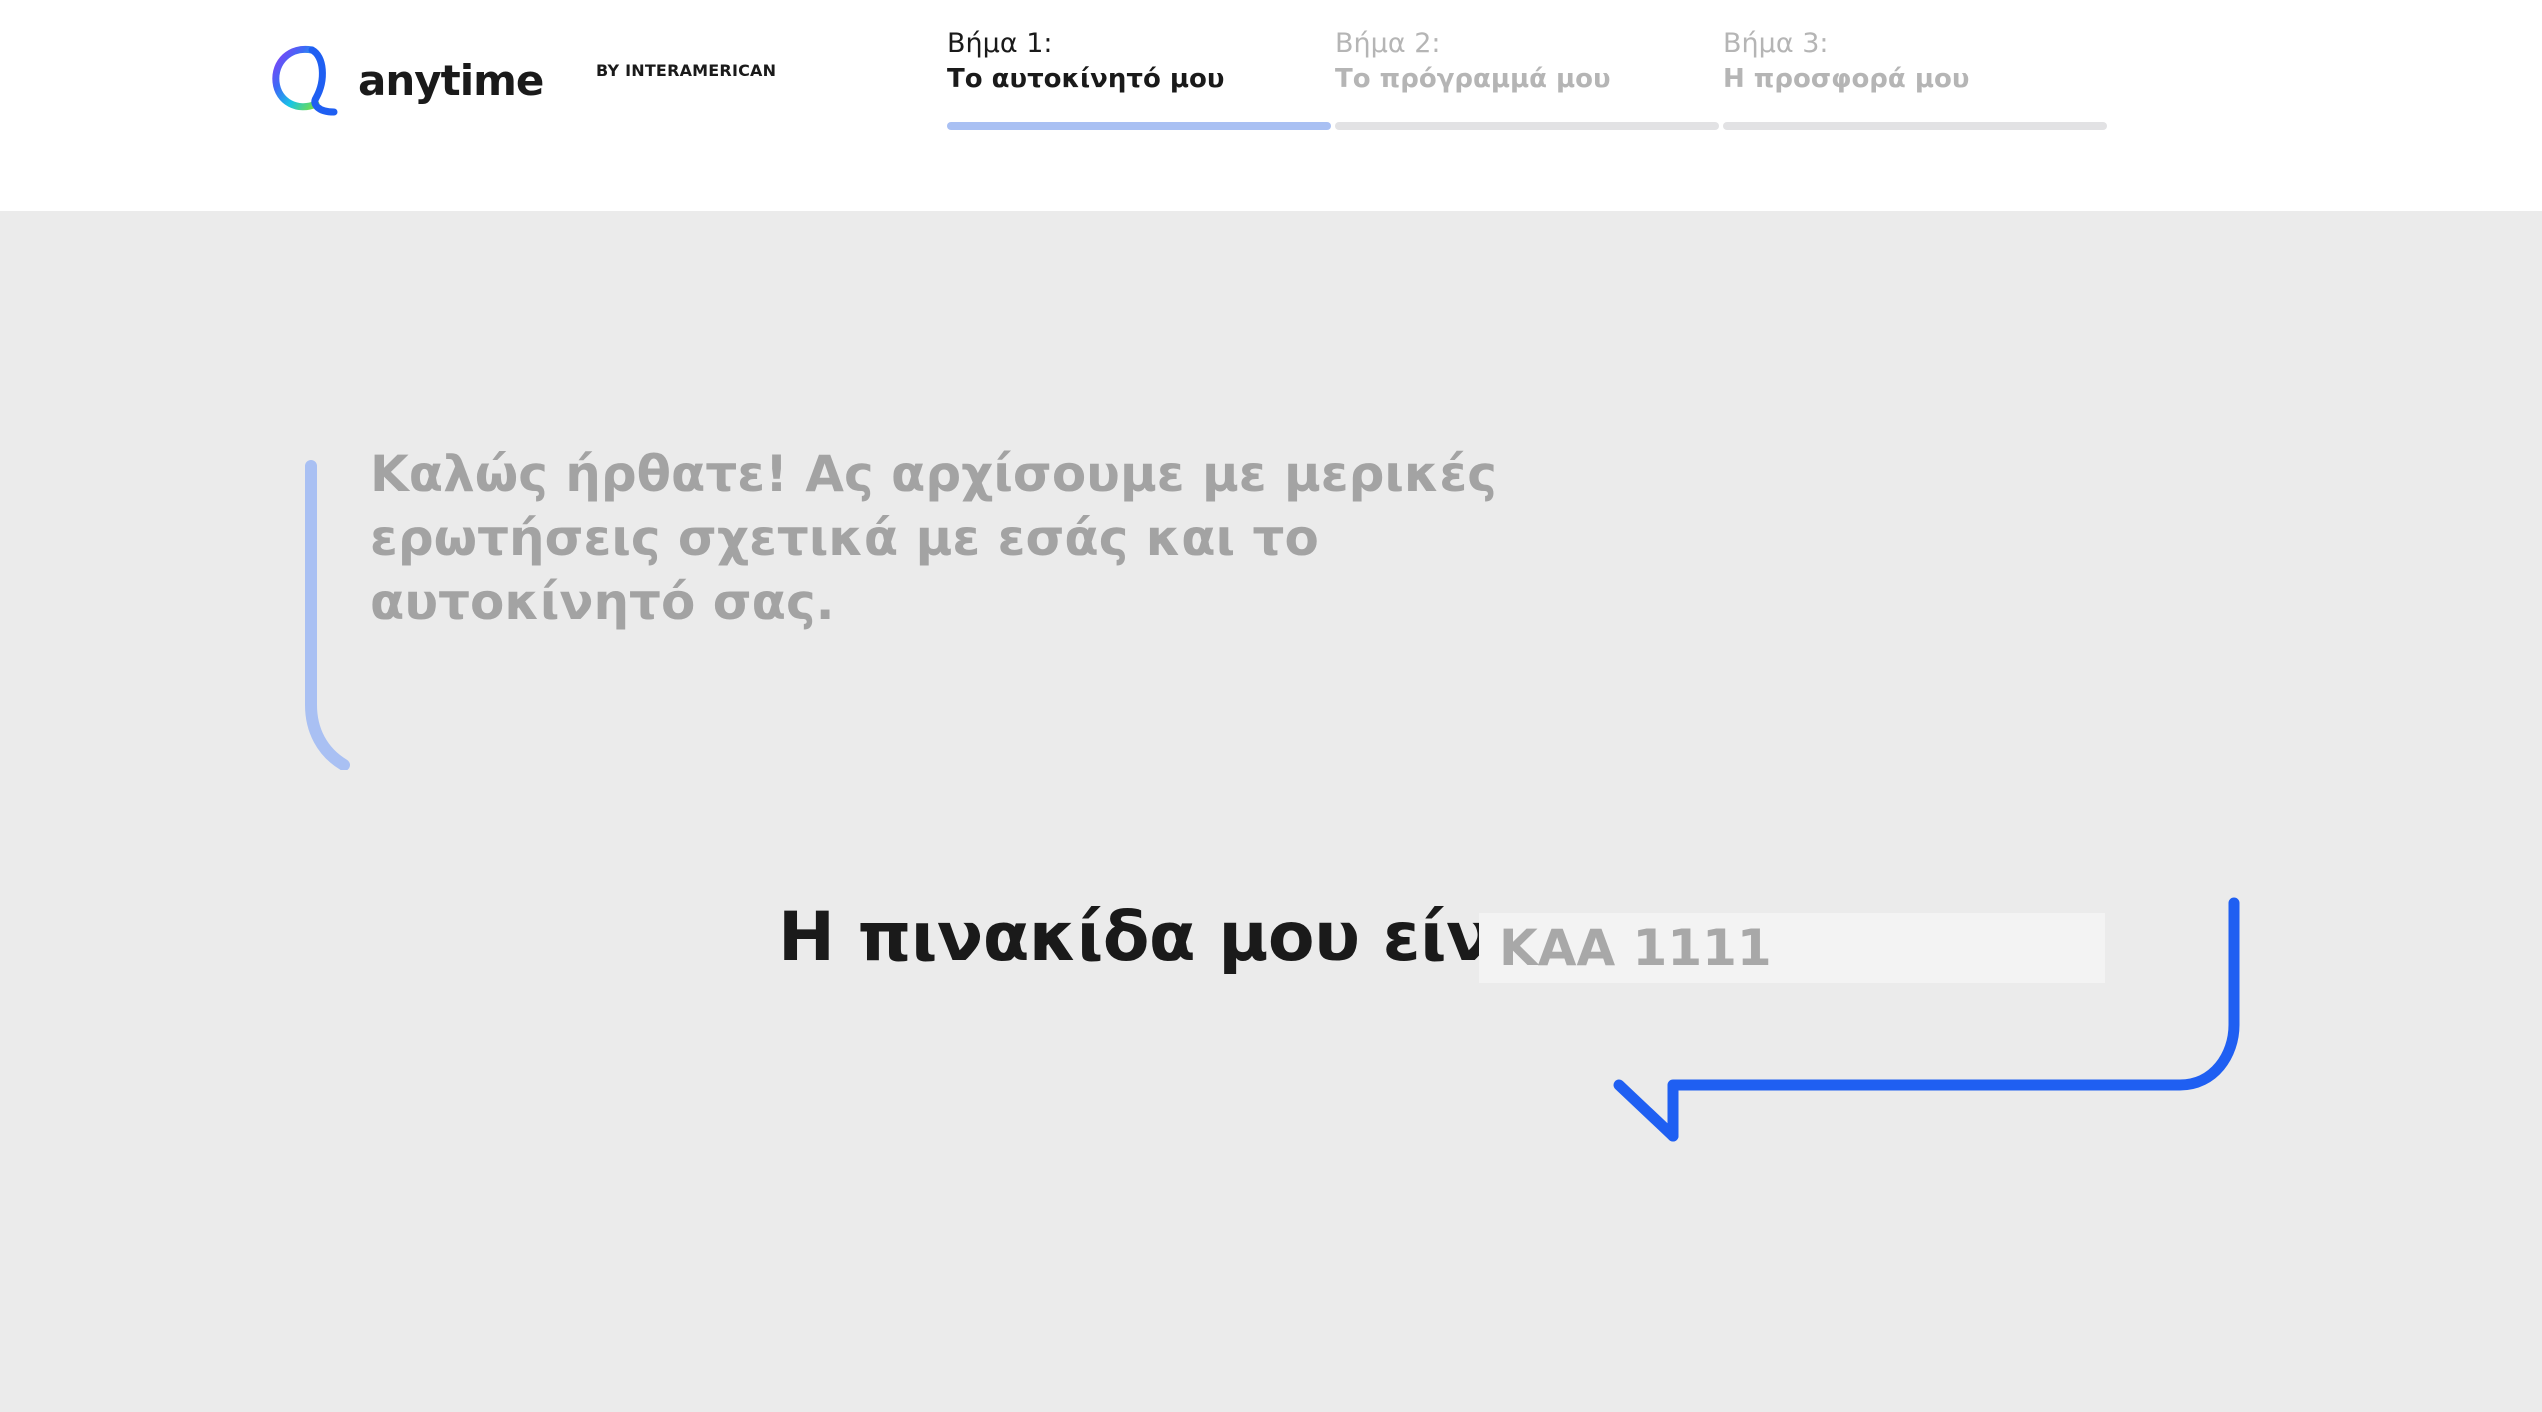 The width and height of the screenshot is (2542, 1412). What do you see at coordinates (1925, 1025) in the screenshot?
I see `enter-arrow-icon` at bounding box center [1925, 1025].